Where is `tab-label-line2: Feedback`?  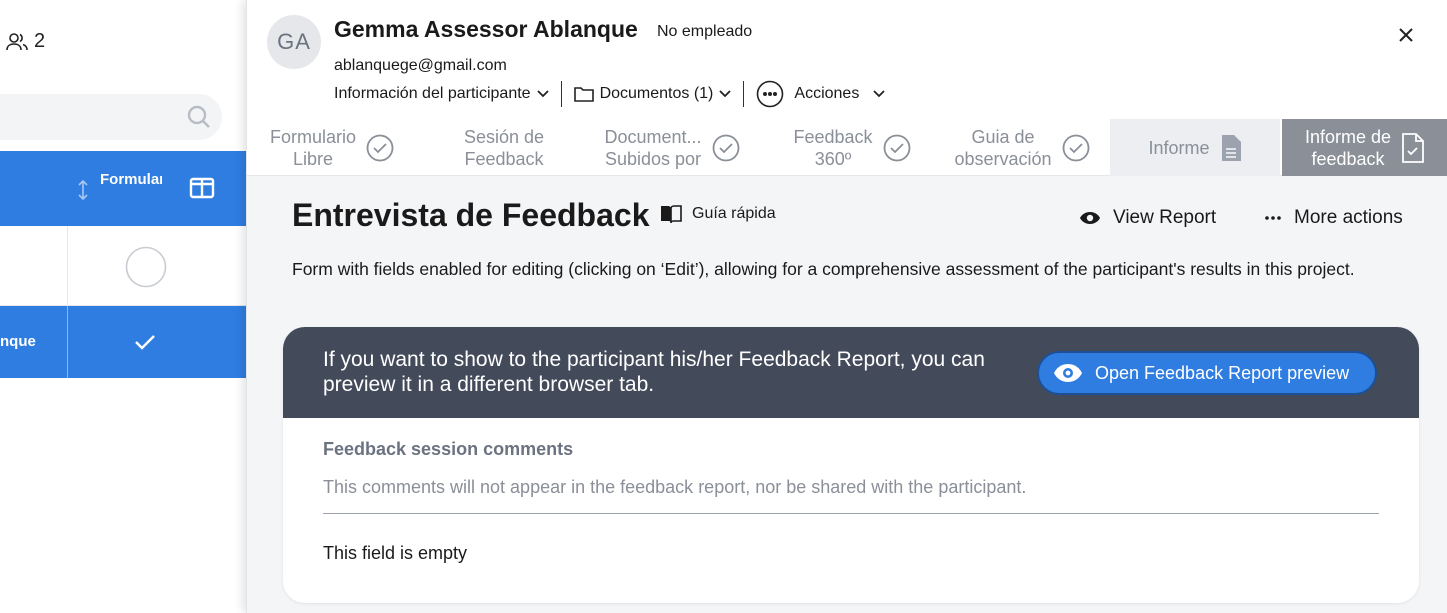 tab-label-line2: Feedback is located at coordinates (504, 158).